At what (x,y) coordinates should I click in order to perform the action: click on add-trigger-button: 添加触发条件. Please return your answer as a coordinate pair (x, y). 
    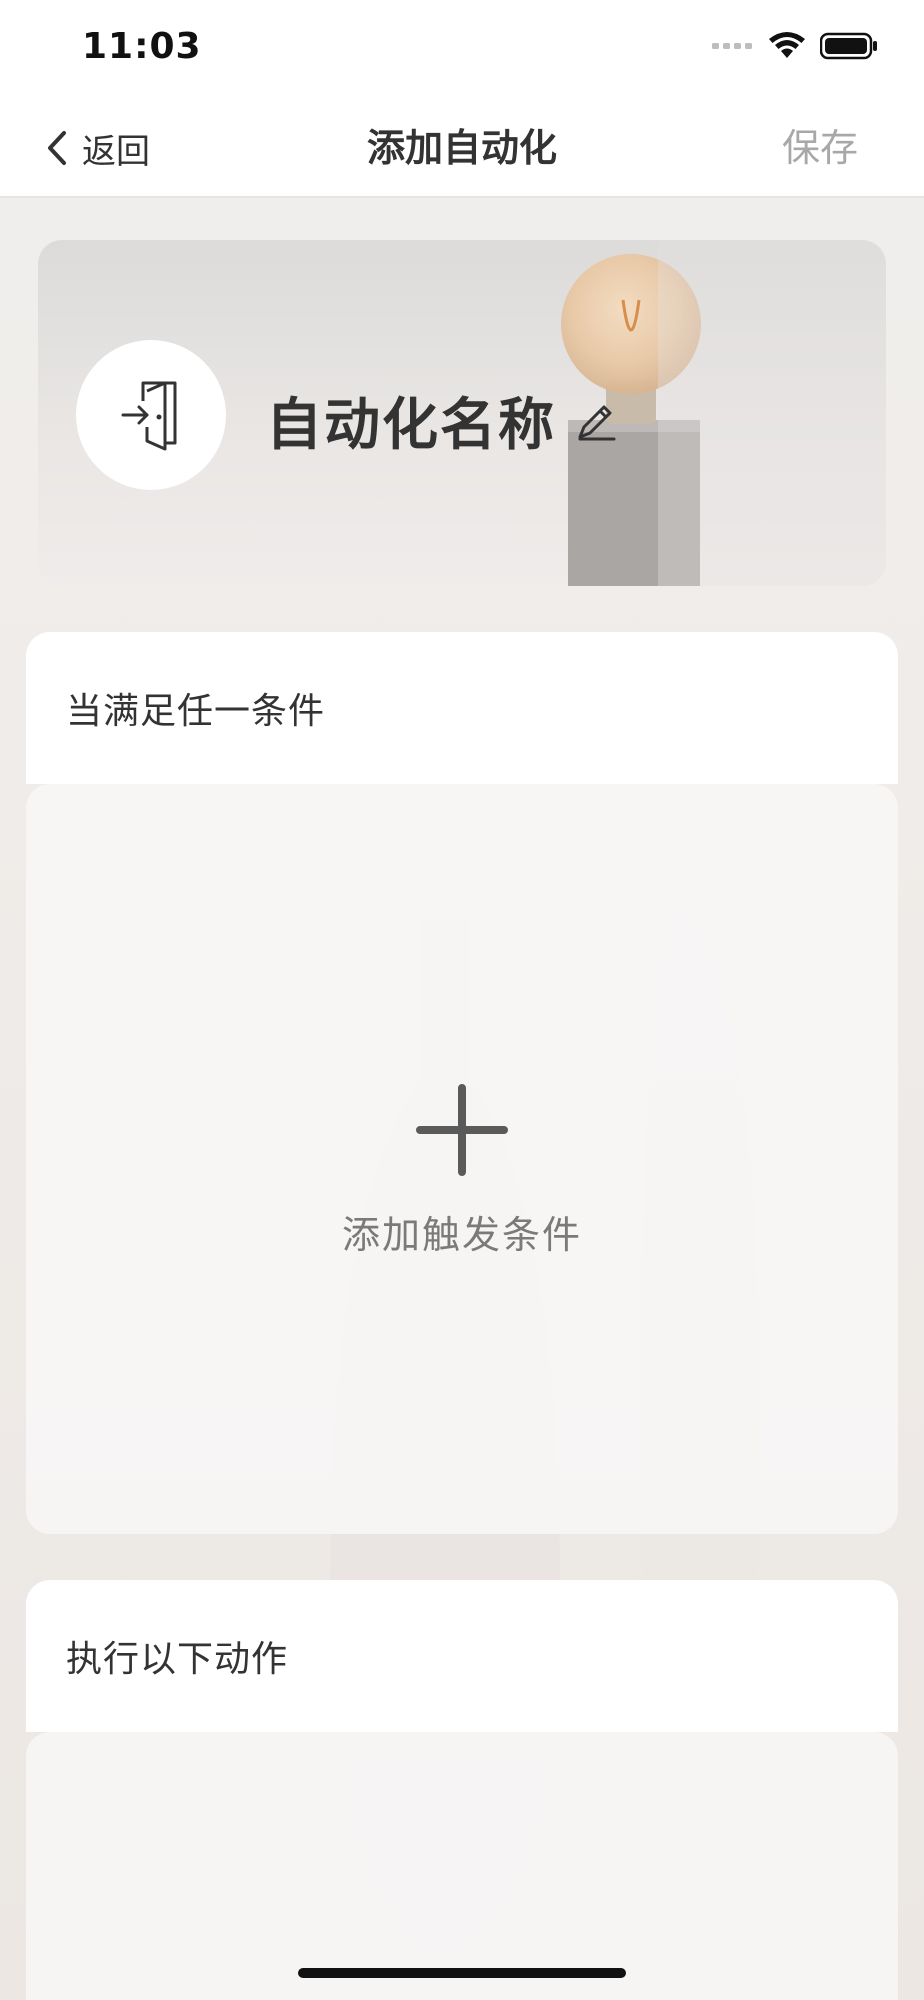
    Looking at the image, I should click on (462, 1171).